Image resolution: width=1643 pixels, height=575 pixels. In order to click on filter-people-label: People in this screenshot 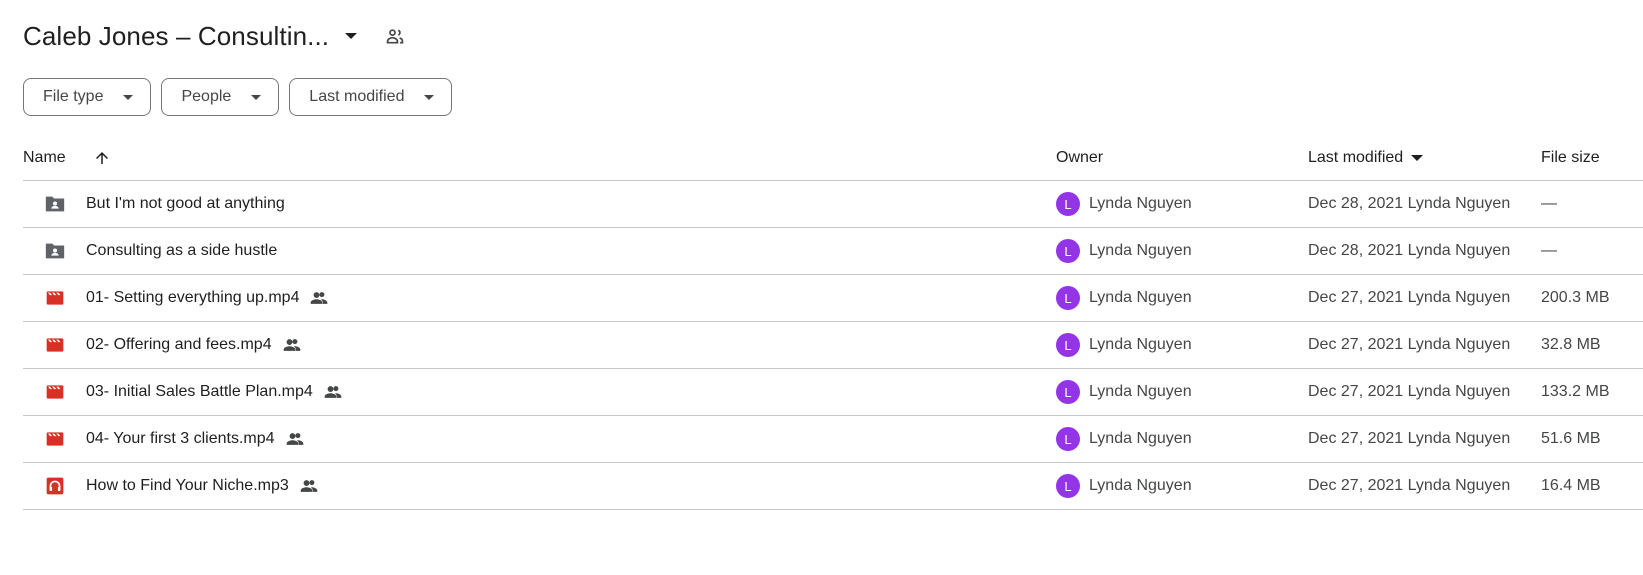, I will do `click(206, 96)`.